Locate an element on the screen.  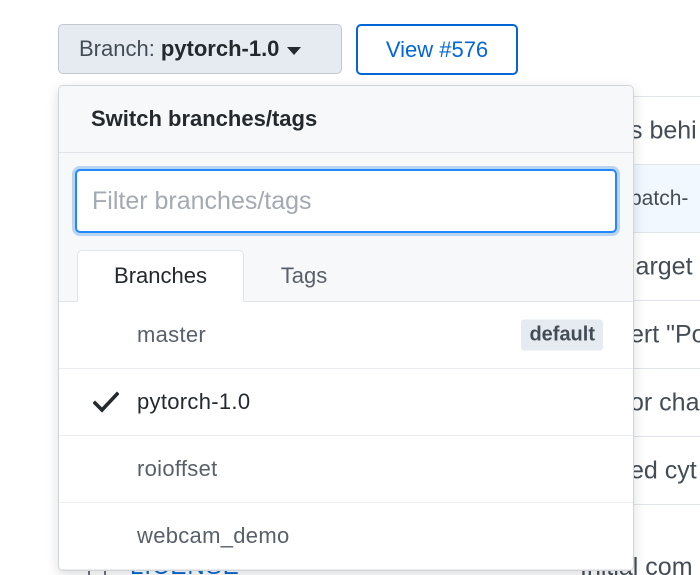
commit-message: or cha is located at coordinates (665, 402).